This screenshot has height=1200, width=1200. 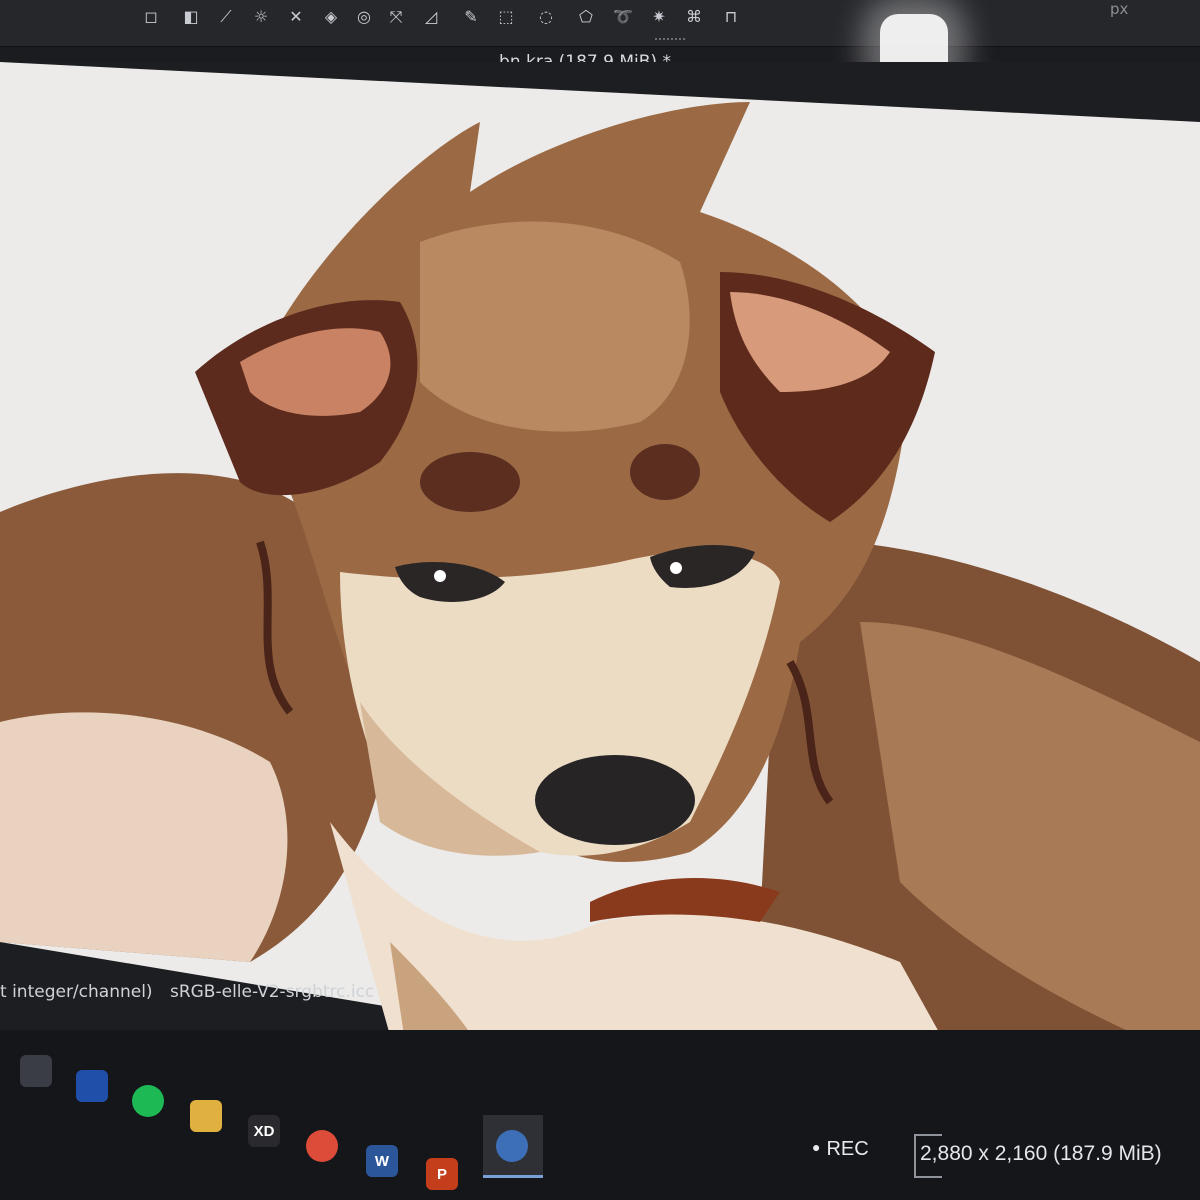 I want to click on polygon-select-icon: ⬠, so click(x=586, y=17).